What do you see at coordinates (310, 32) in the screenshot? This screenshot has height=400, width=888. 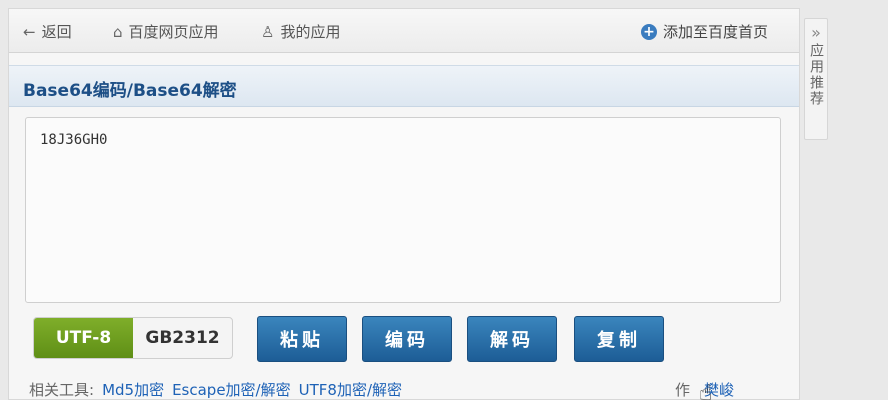 I see `my-apps-label: 我的应用` at bounding box center [310, 32].